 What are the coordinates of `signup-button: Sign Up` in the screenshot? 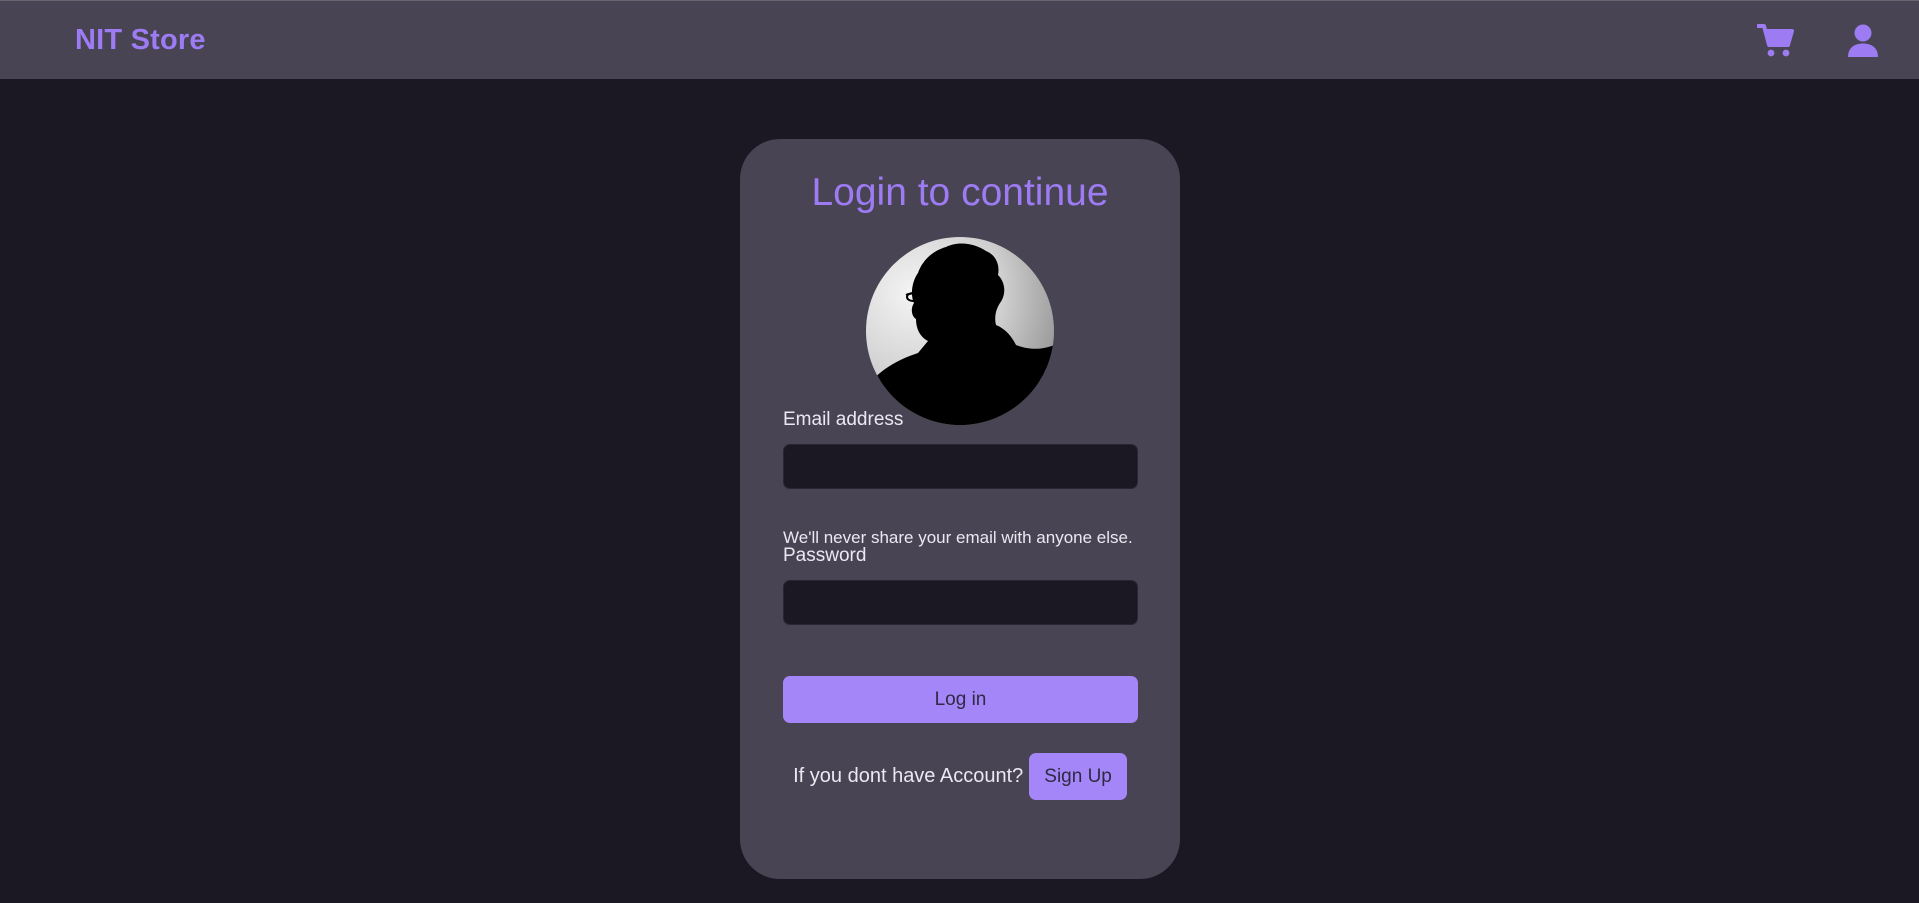 It's located at (1078, 776).